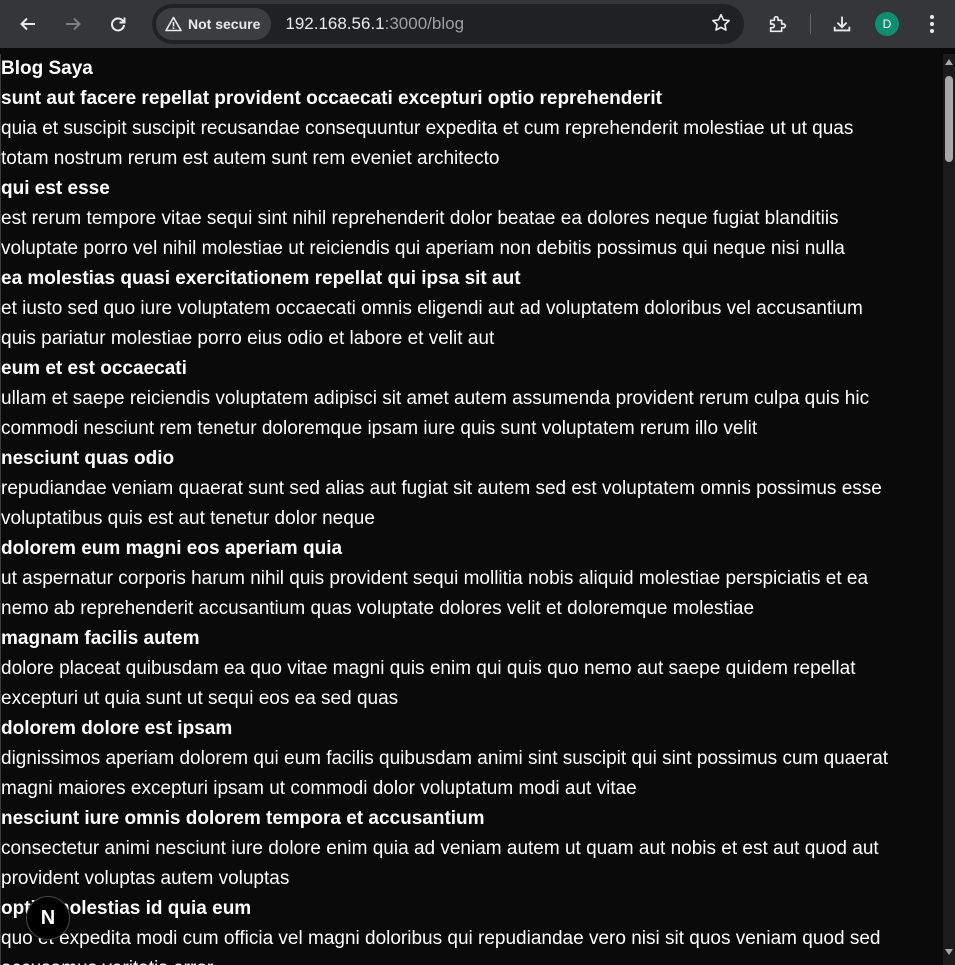 The image size is (955, 965). I want to click on post-title: magnam facilis autem, so click(100, 638).